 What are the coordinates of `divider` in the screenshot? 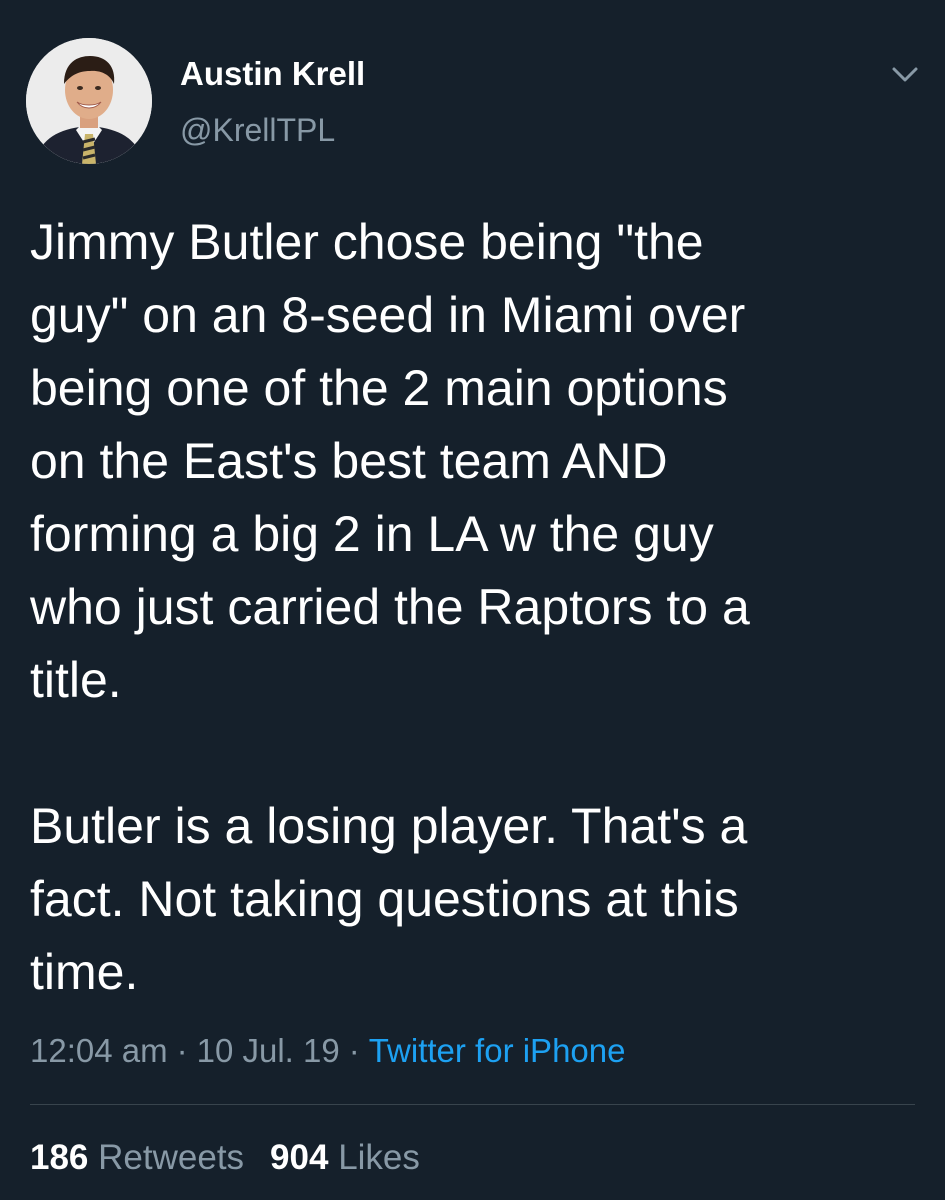 It's located at (472, 1104).